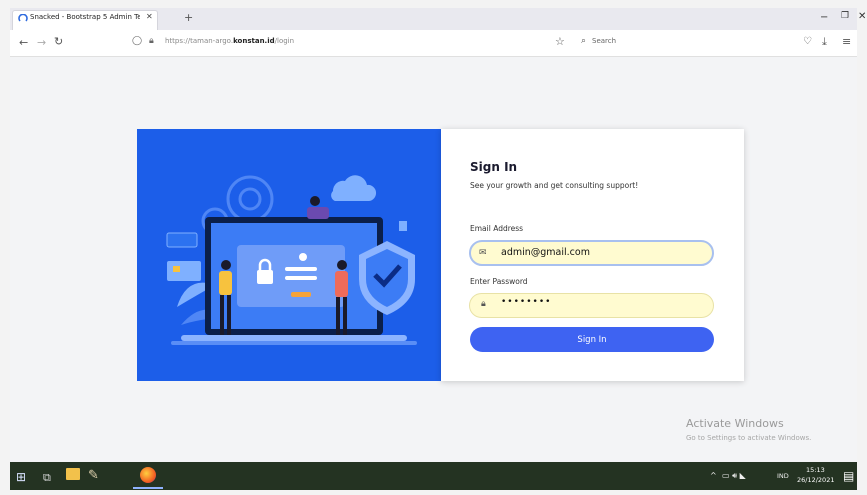  I want to click on hamburger-menu-icon: ≡, so click(846, 41).